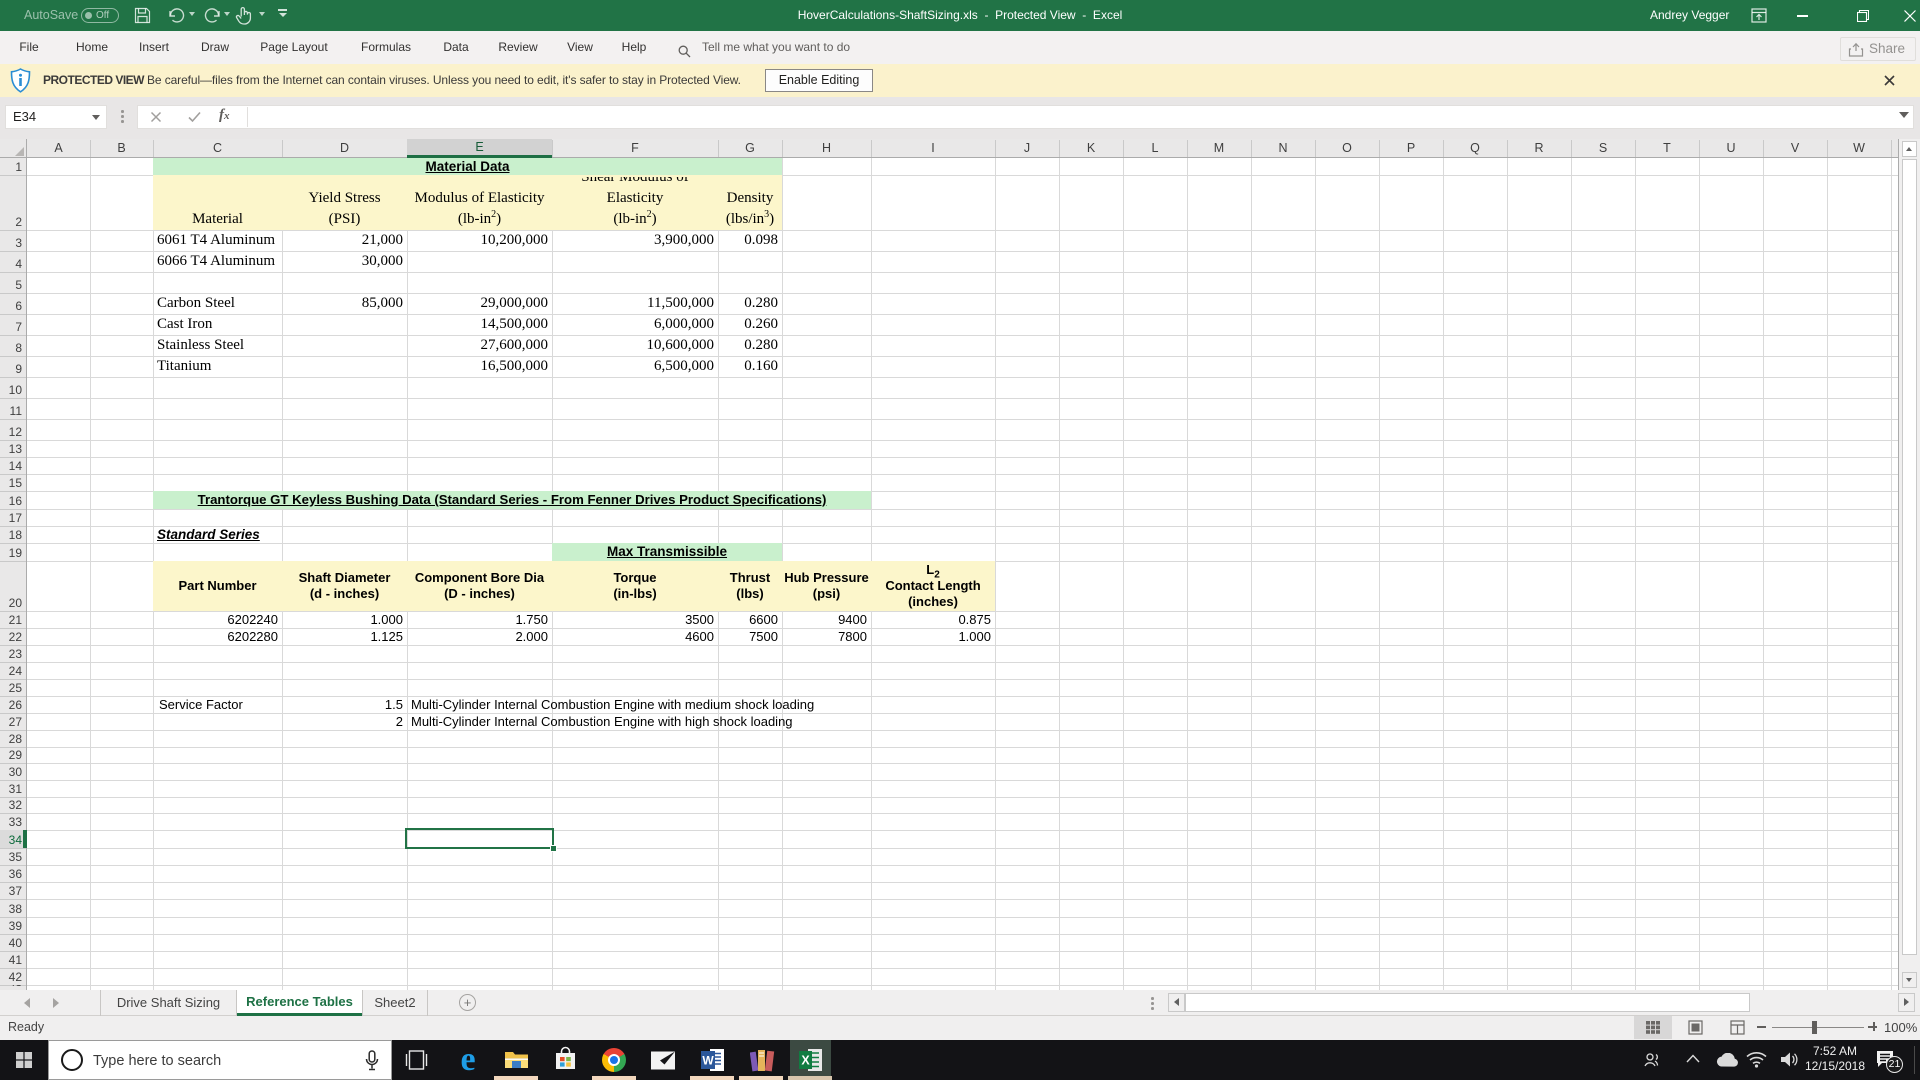 This screenshot has height=1080, width=1920. What do you see at coordinates (805, 1061) in the screenshot?
I see `svg-text: X` at bounding box center [805, 1061].